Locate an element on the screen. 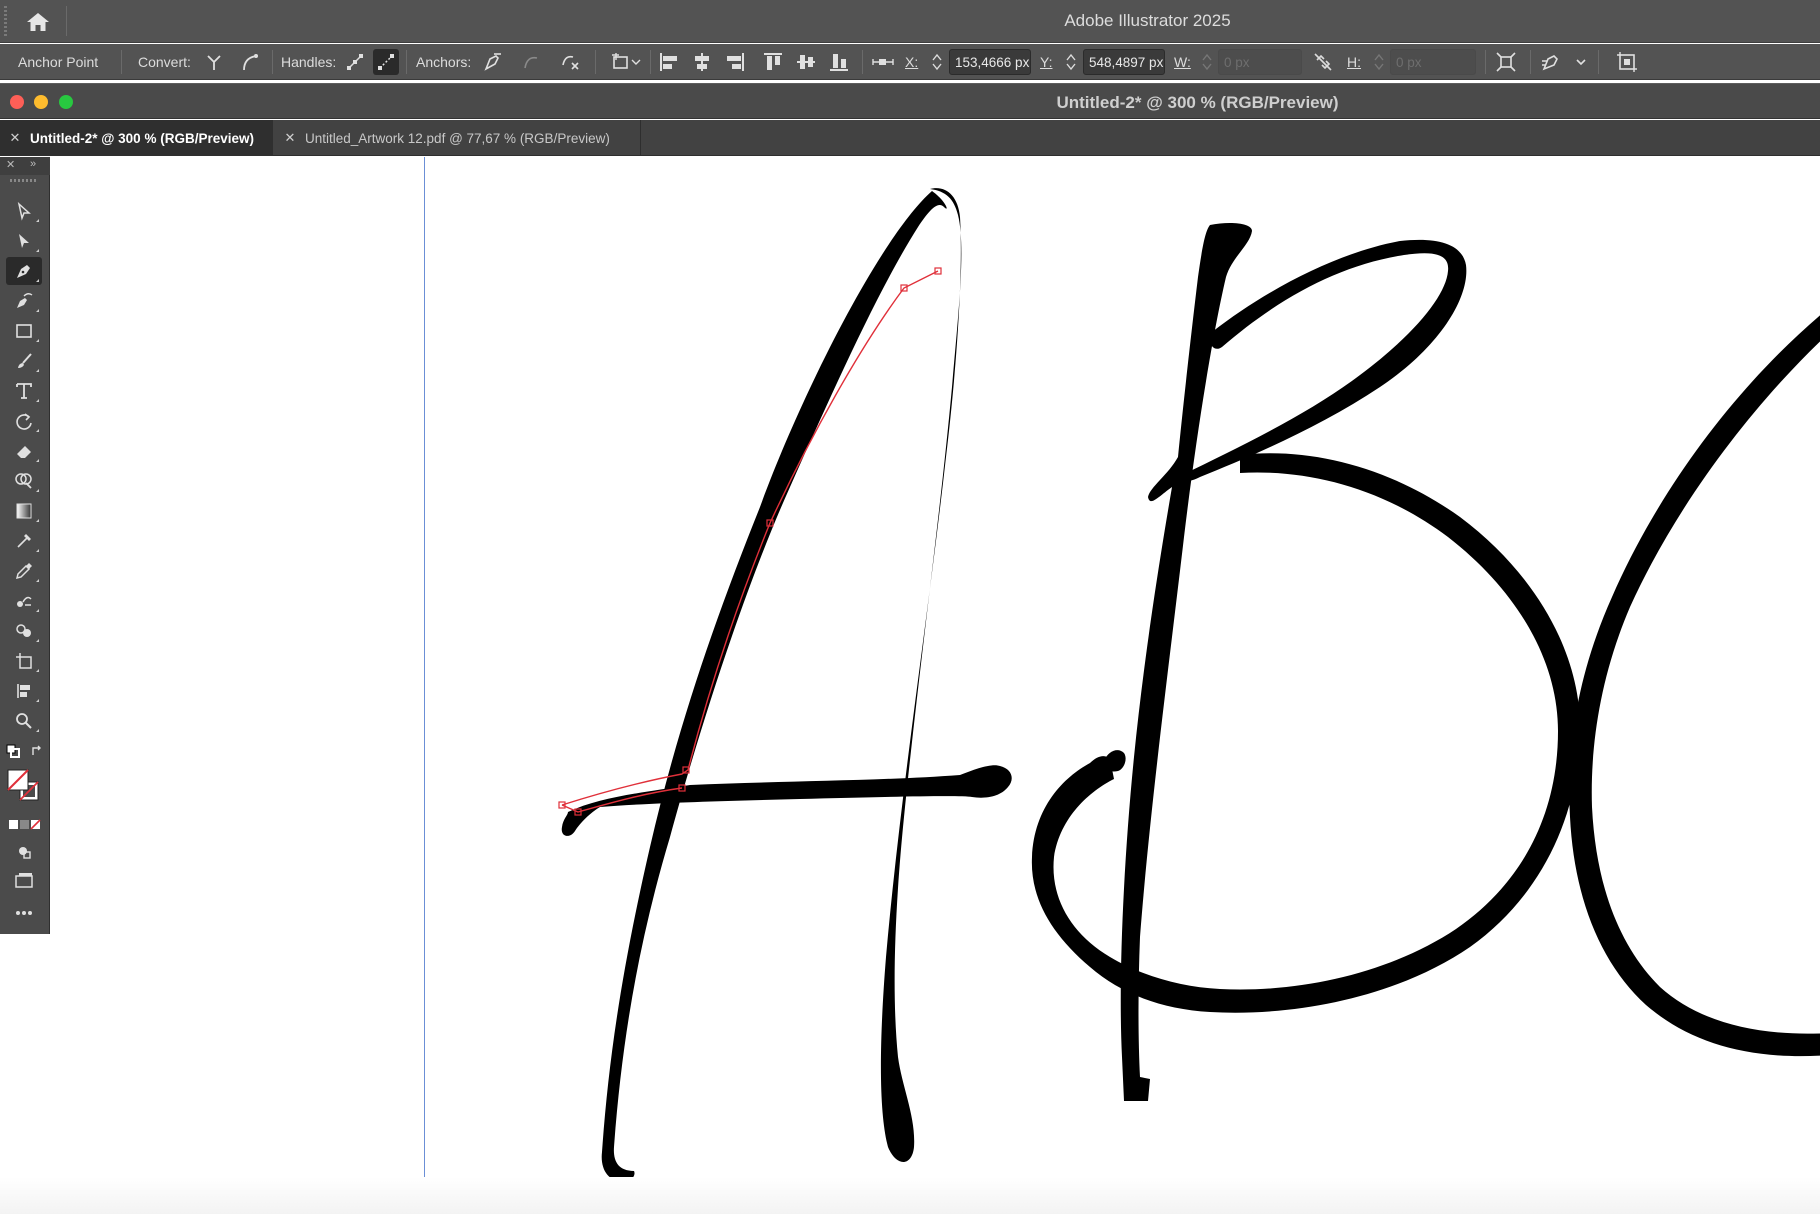 The height and width of the screenshot is (1214, 1820). letter-b-loop is located at coordinates (1114, 761).